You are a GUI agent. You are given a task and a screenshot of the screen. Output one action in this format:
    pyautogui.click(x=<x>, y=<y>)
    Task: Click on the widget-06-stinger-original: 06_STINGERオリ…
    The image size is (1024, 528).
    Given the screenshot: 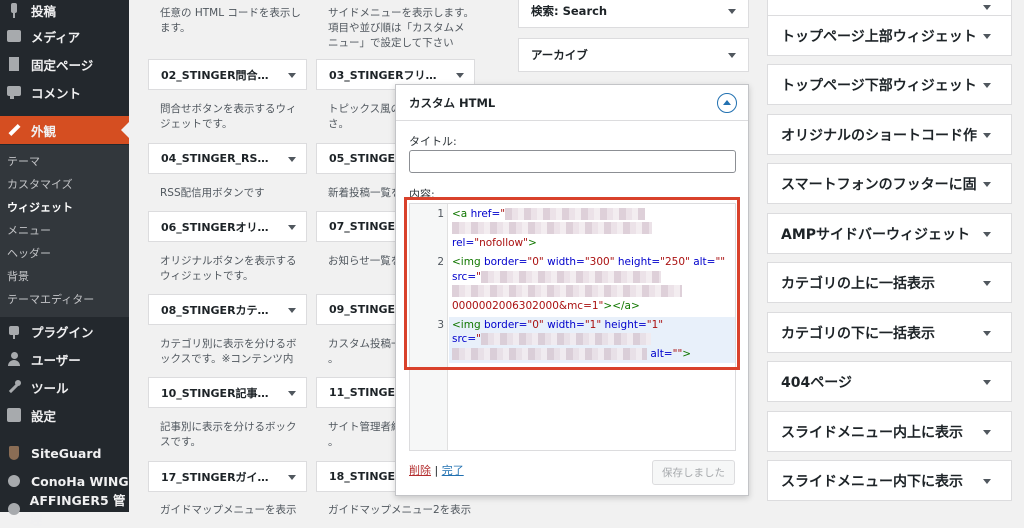 What is the action you would take?
    pyautogui.click(x=227, y=226)
    